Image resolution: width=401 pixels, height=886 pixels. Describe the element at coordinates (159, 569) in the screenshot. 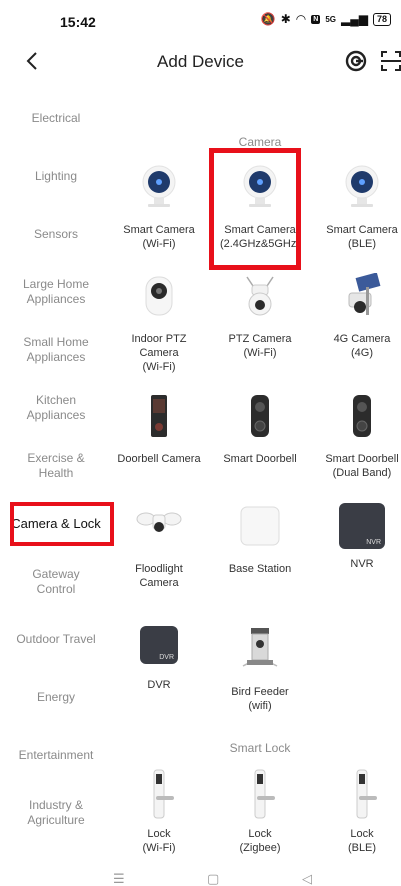

I see `device-label: Floodlight` at that location.